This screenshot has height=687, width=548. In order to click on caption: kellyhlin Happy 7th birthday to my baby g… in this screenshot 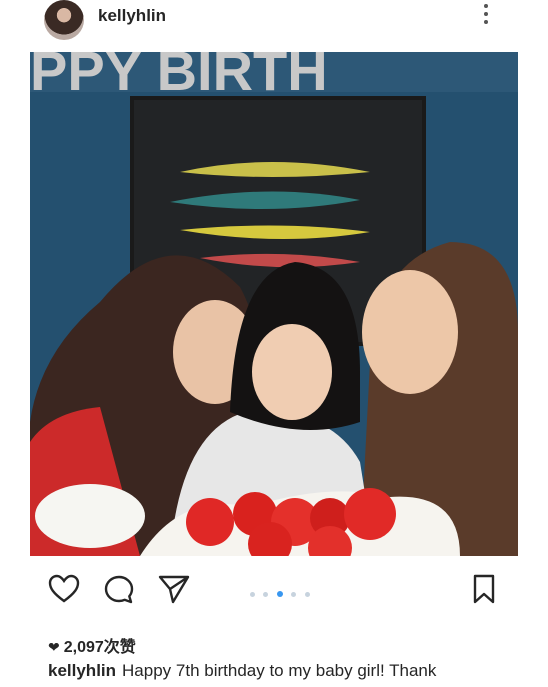, I will do `click(242, 671)`.